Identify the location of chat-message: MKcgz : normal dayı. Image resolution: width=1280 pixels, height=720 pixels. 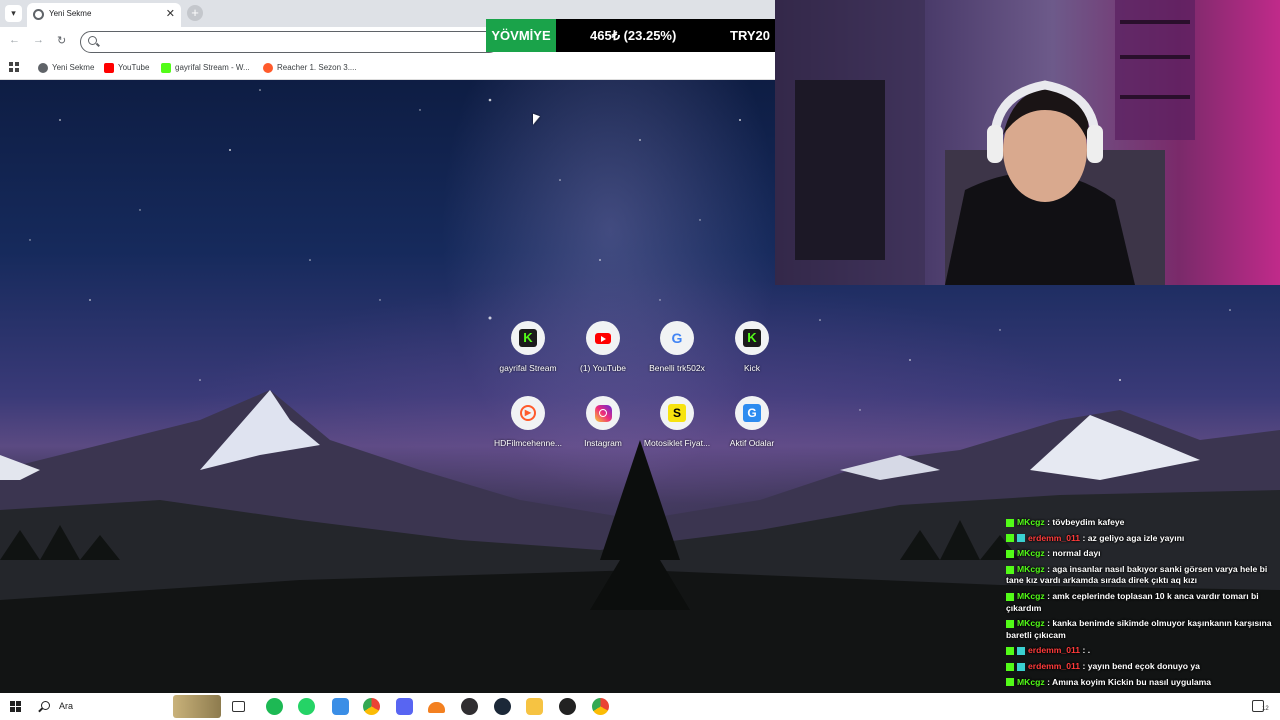
(1143, 554).